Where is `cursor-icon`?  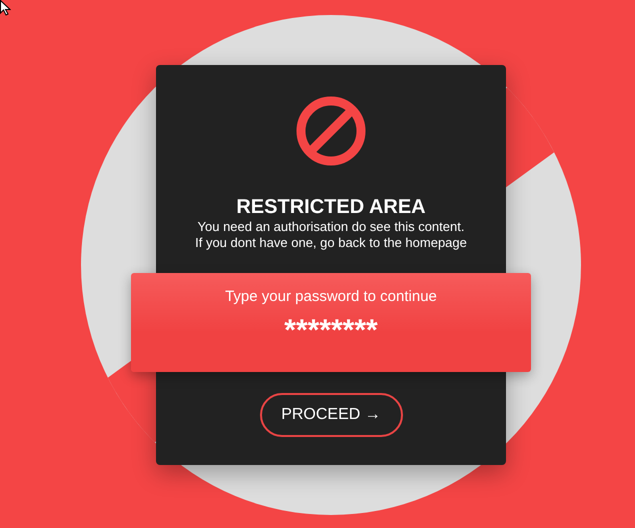
cursor-icon is located at coordinates (5, 8).